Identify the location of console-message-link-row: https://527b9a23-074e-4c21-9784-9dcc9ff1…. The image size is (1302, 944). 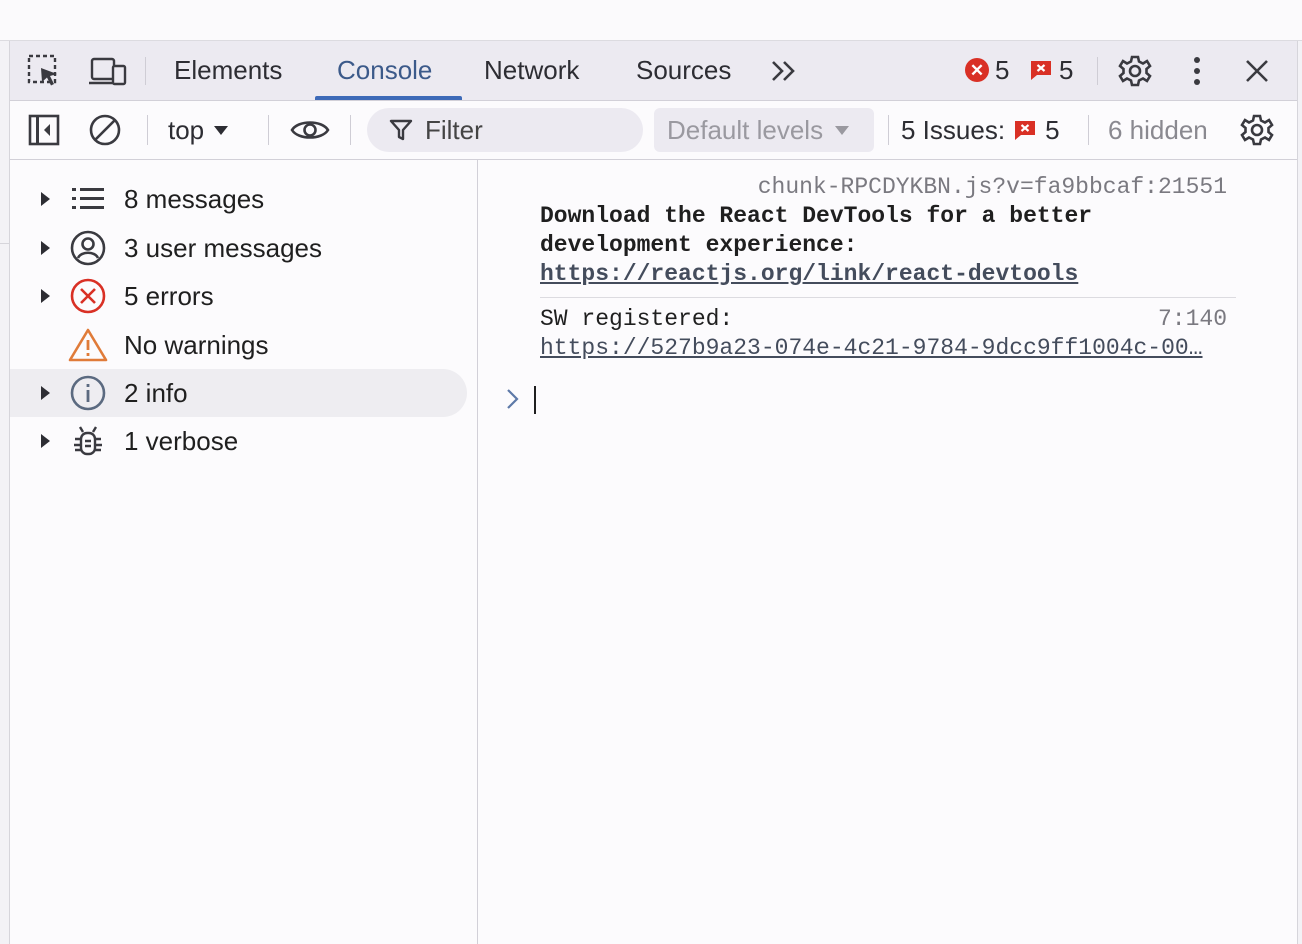
(890, 348).